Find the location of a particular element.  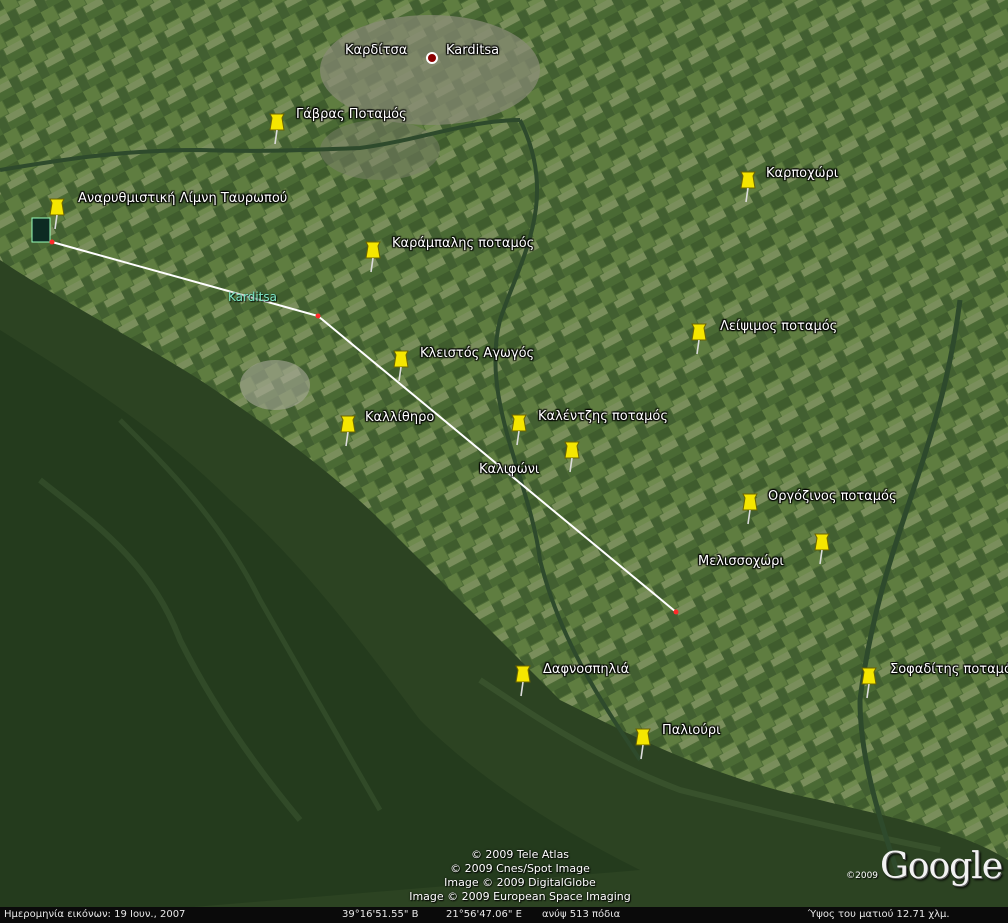

place-label-tavropou: Αναρυθμιστική Λίμνη Ταυρωπού is located at coordinates (182, 198).